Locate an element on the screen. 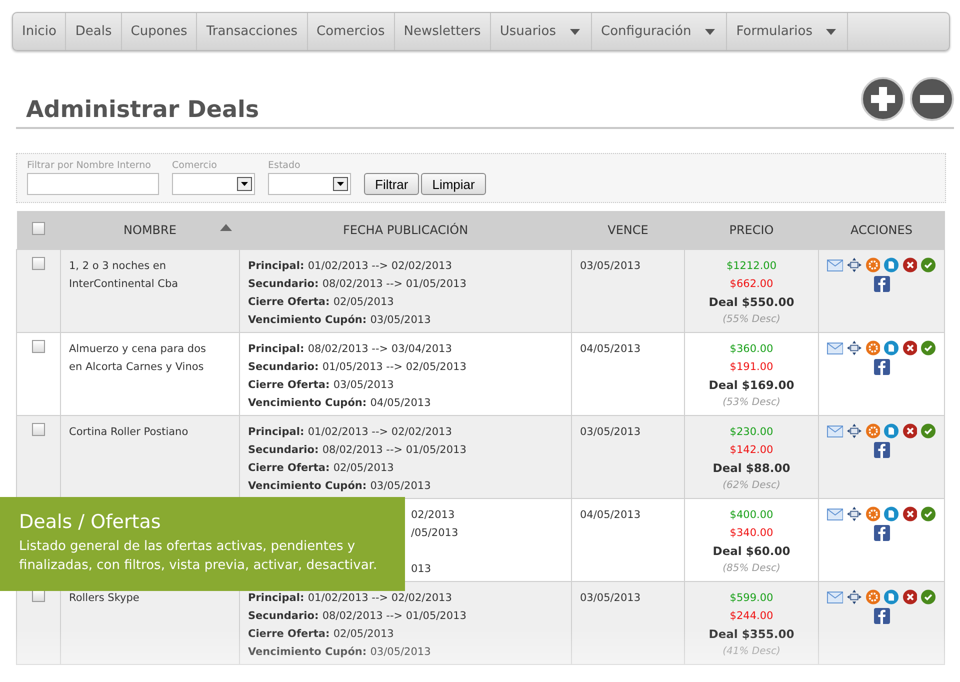 The width and height of the screenshot is (960, 682). banner-text: Listado general de las ofertas activas, pendientes y finalizadas, con filtros, vista previa, activar, desactivar. is located at coordinates (198, 556).